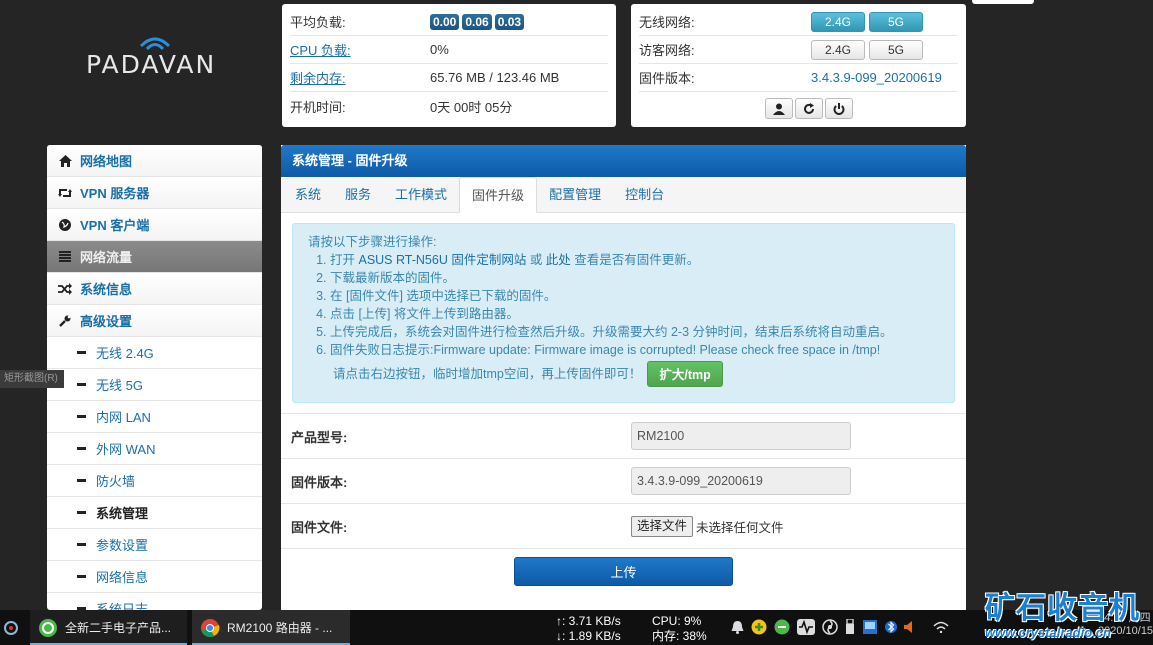 The height and width of the screenshot is (645, 1153). What do you see at coordinates (372, 242) in the screenshot?
I see `instructions-intro: 请按以下步骤进行操作:` at bounding box center [372, 242].